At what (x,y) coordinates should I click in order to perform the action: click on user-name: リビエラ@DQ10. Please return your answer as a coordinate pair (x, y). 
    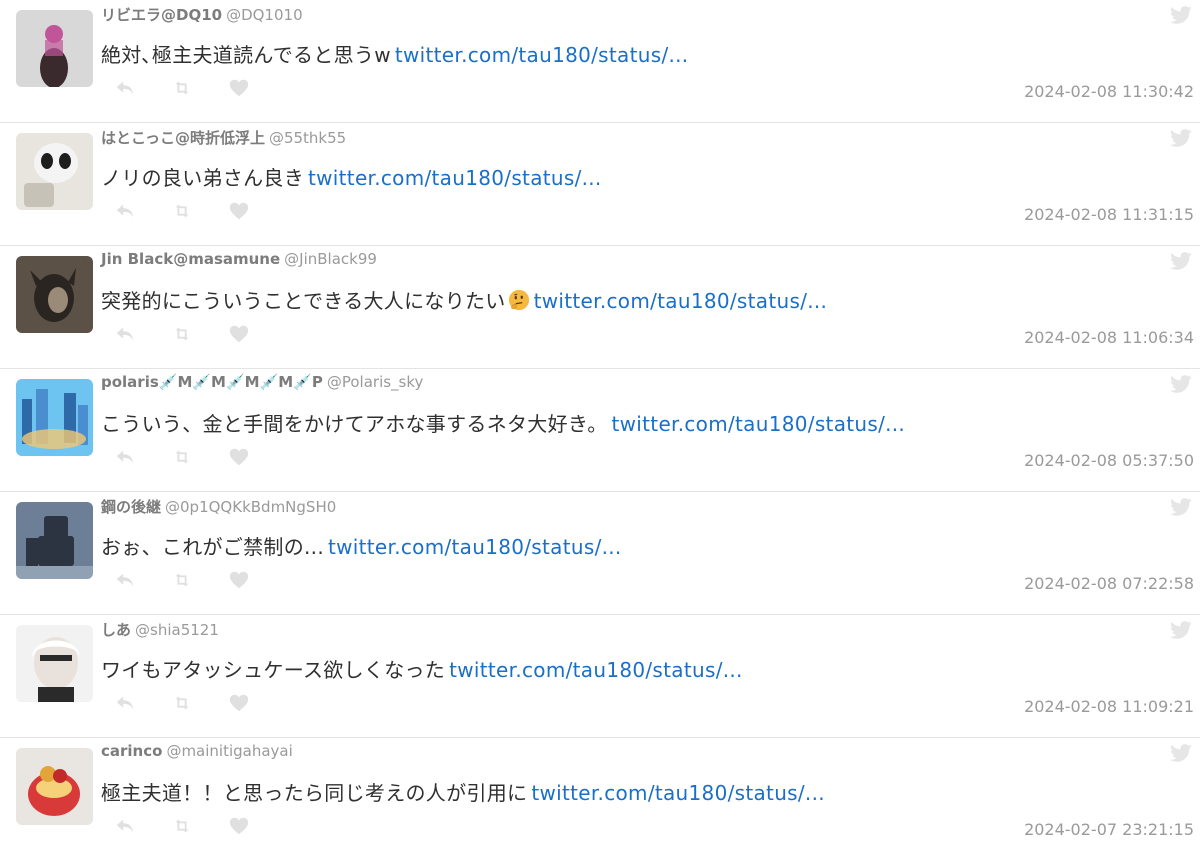
    Looking at the image, I should click on (161, 15).